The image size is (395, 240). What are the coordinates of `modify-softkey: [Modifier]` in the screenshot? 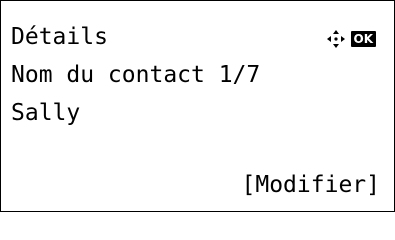 It's located at (311, 185).